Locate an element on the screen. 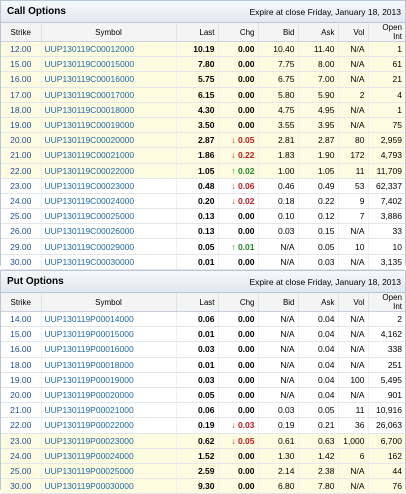  symbol-link: UUP130119C00023000 is located at coordinates (109, 186).